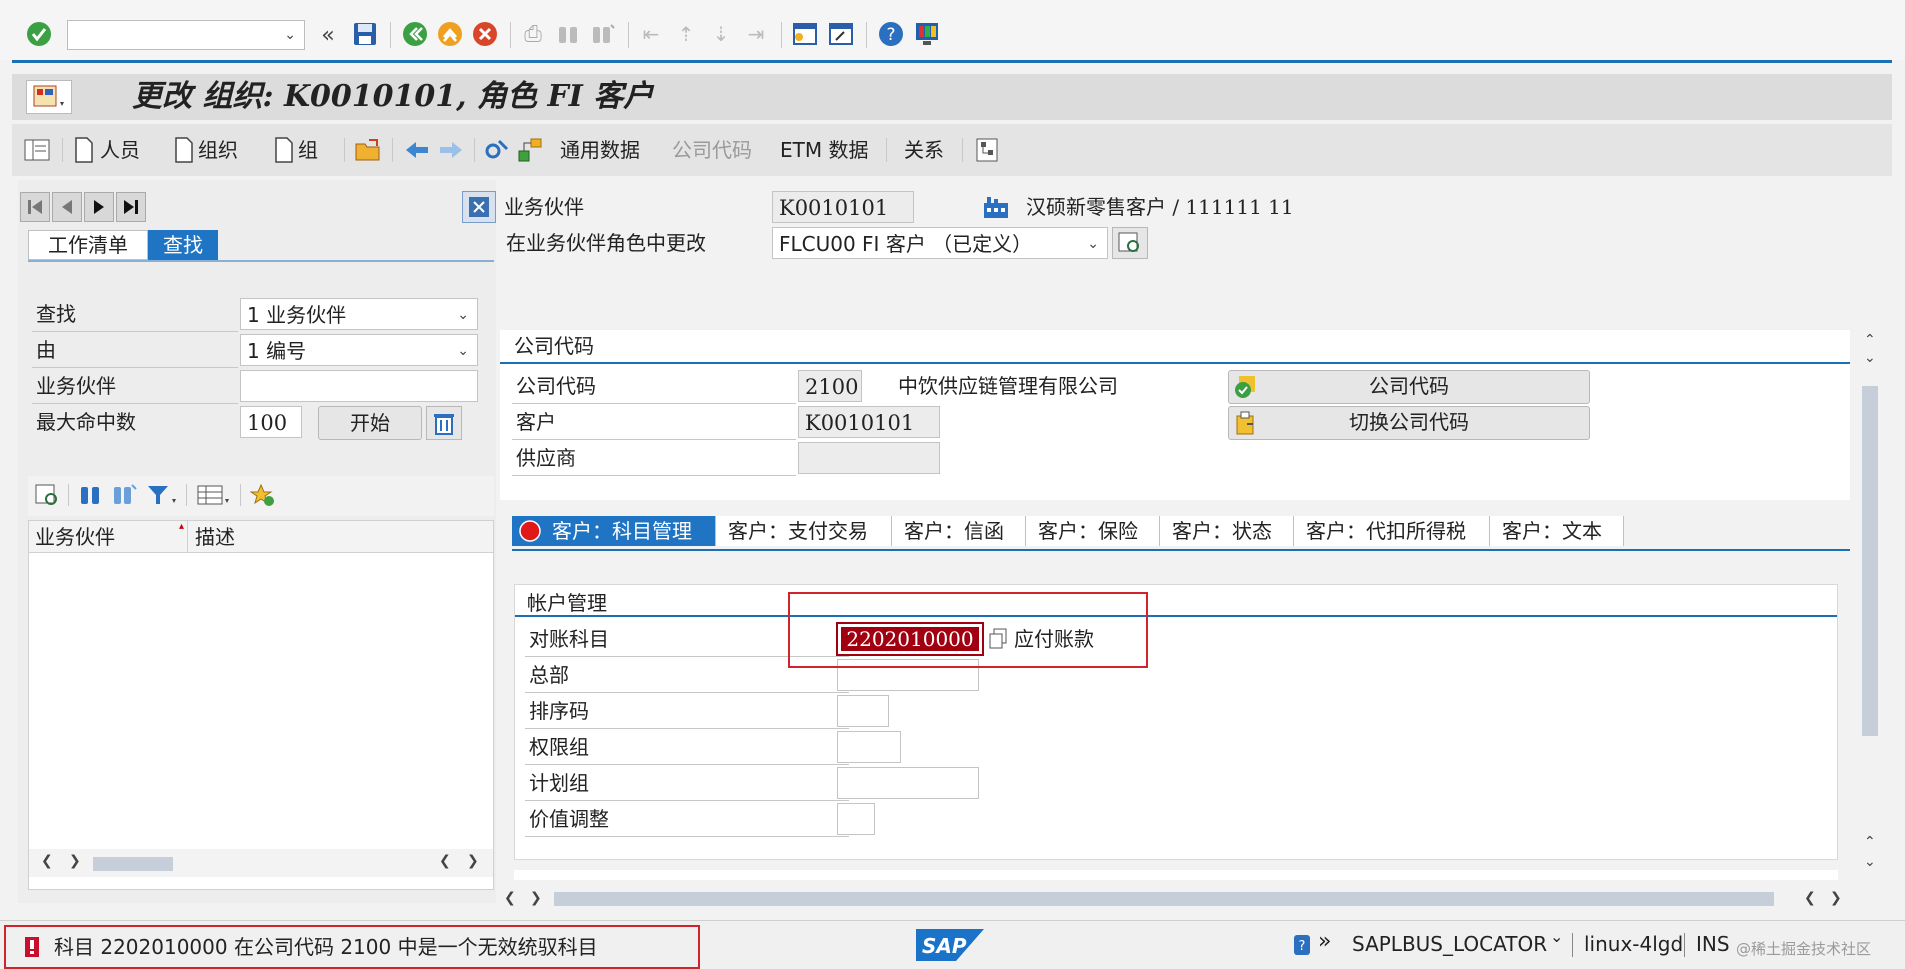  What do you see at coordinates (365, 34) in the screenshot?
I see `save-icon` at bounding box center [365, 34].